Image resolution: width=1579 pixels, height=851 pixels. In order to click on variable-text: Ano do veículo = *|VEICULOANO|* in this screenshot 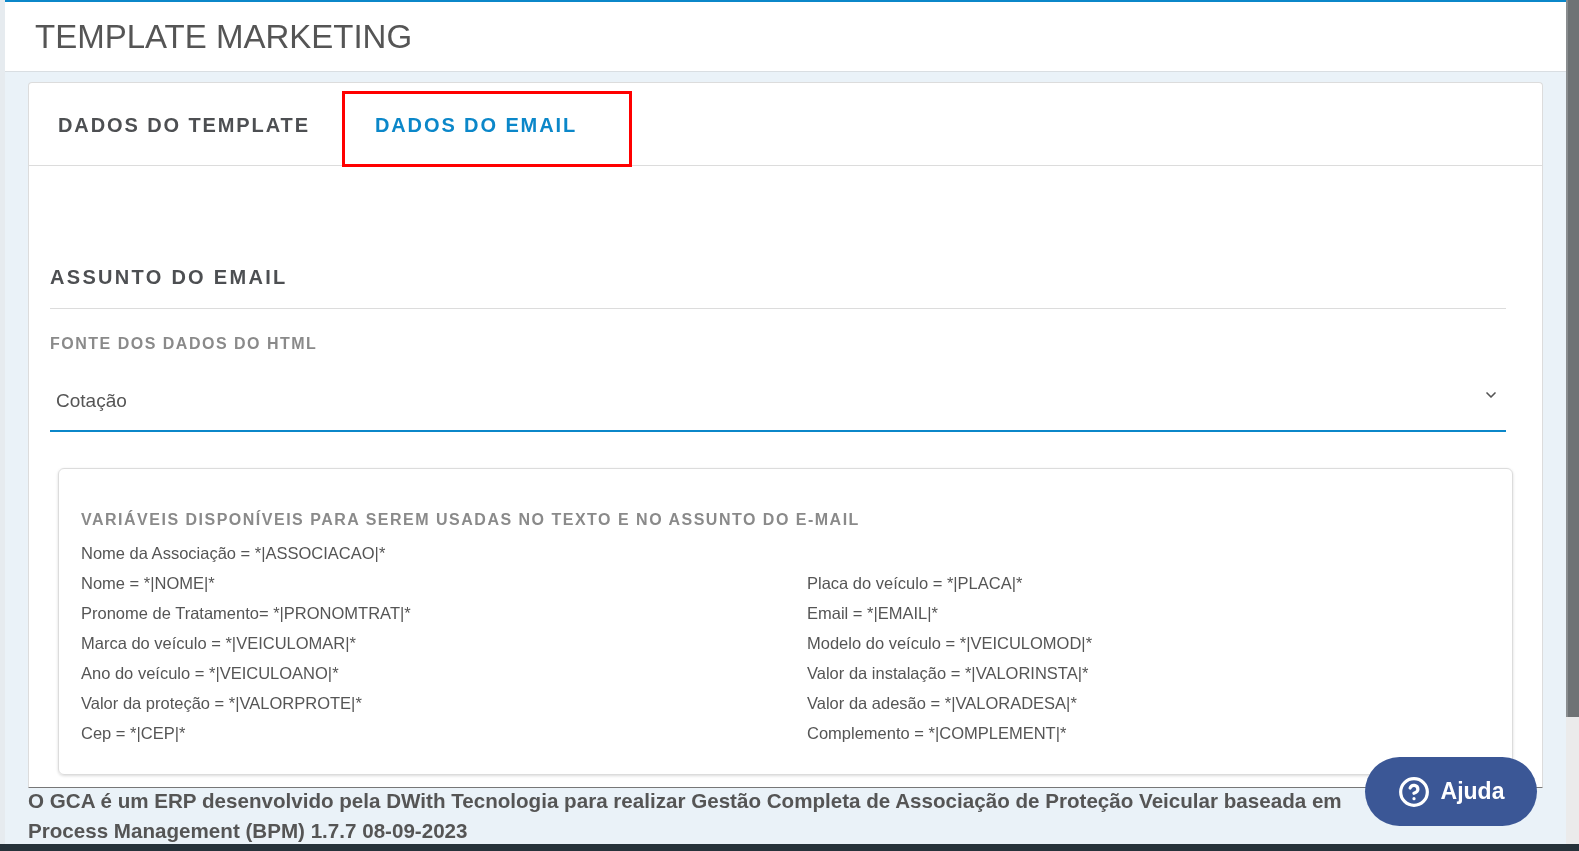, I will do `click(210, 673)`.